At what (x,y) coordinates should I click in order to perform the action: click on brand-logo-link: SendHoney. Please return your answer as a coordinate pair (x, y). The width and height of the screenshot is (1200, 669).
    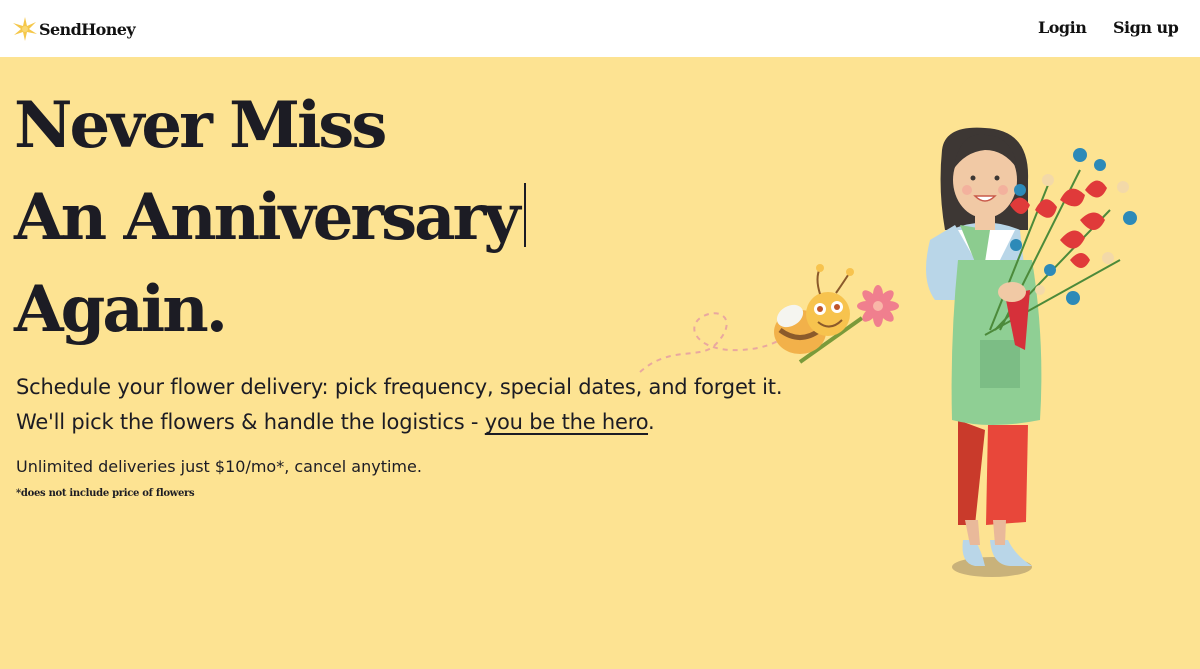
    Looking at the image, I should click on (74, 29).